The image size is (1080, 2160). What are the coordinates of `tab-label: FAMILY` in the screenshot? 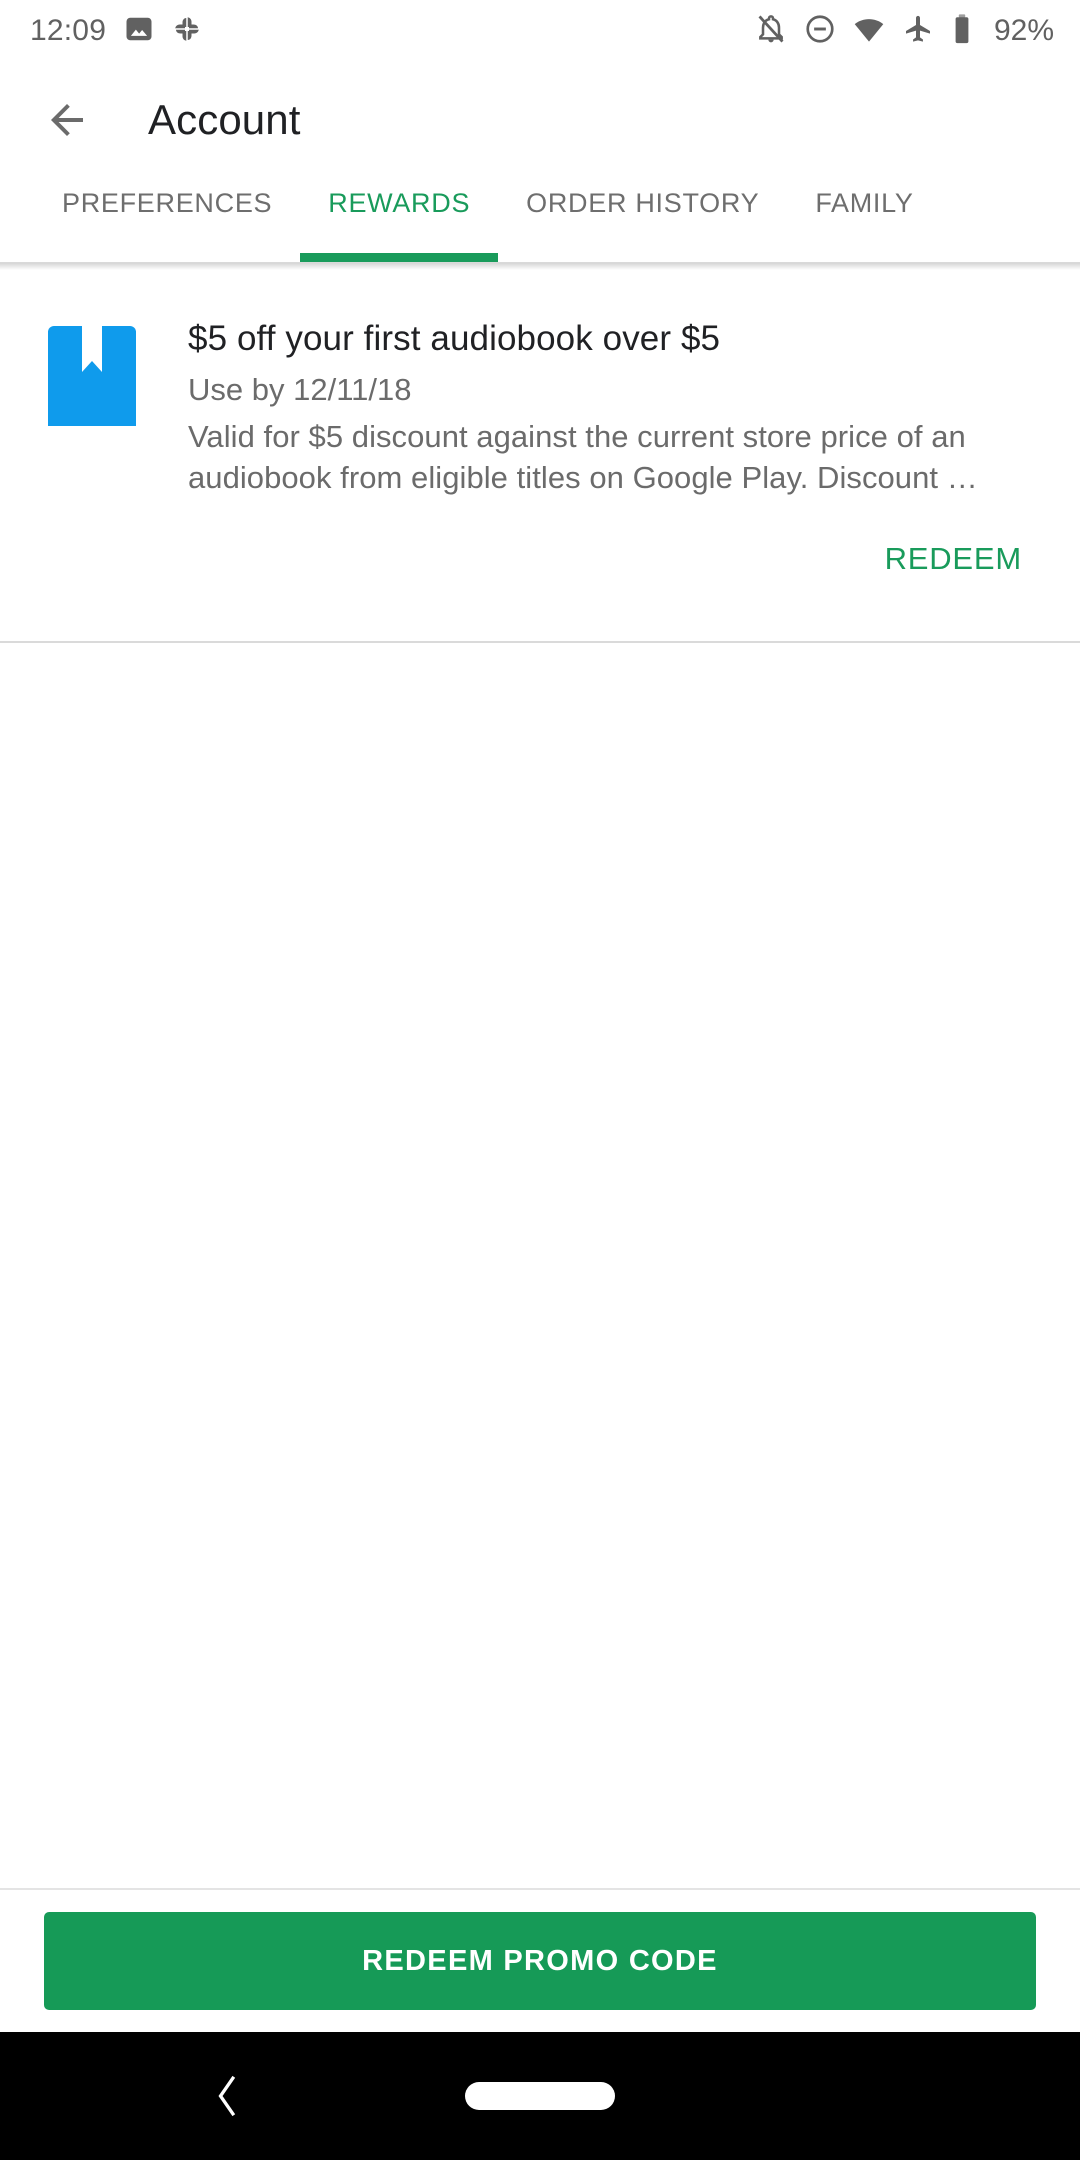 It's located at (864, 203).